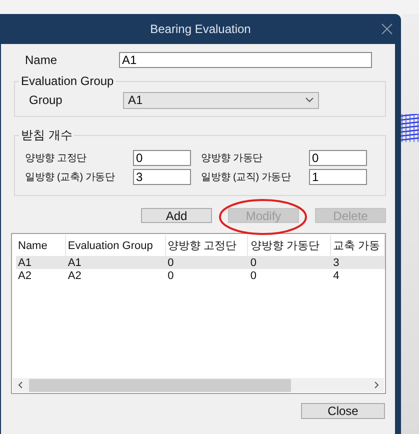 Image resolution: width=419 pixels, height=434 pixels. Describe the element at coordinates (338, 177) in the screenshot. I see `count-field: 1` at that location.